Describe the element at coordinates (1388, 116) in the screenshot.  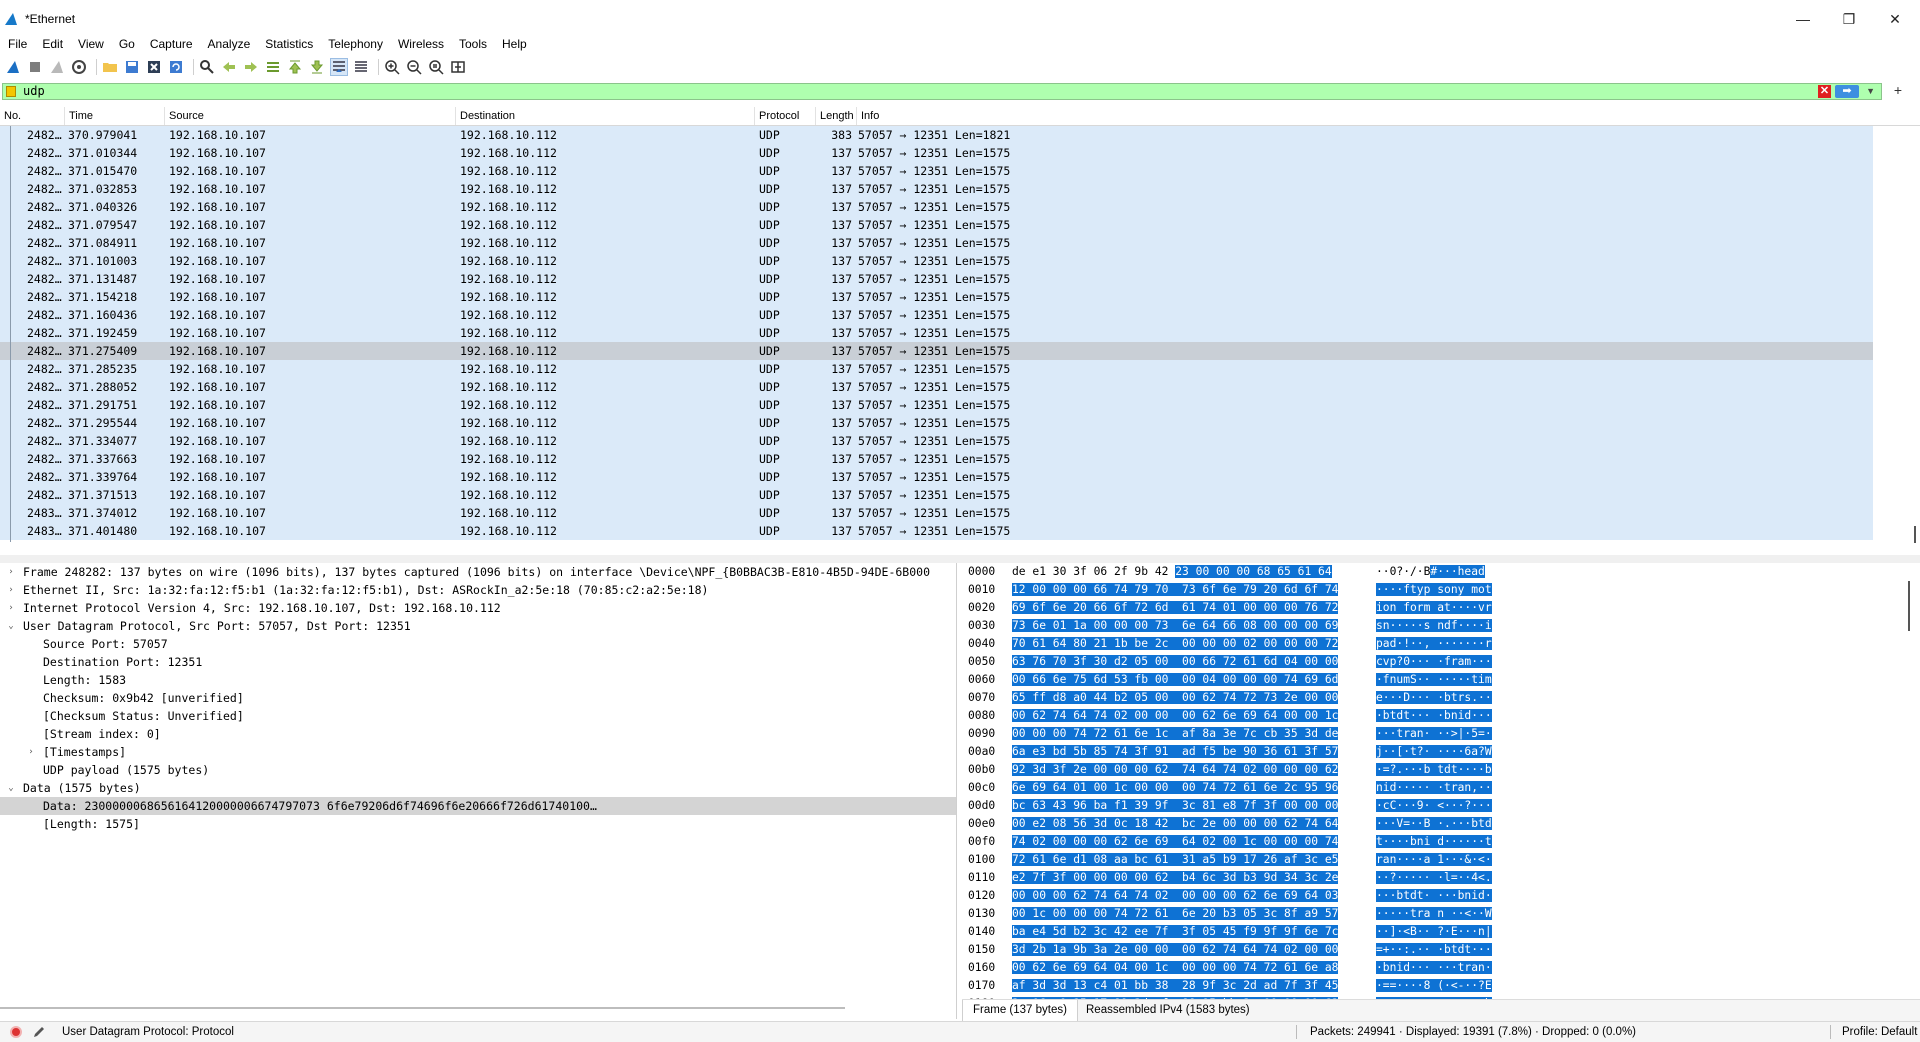
I see `column-header-info: Info` at that location.